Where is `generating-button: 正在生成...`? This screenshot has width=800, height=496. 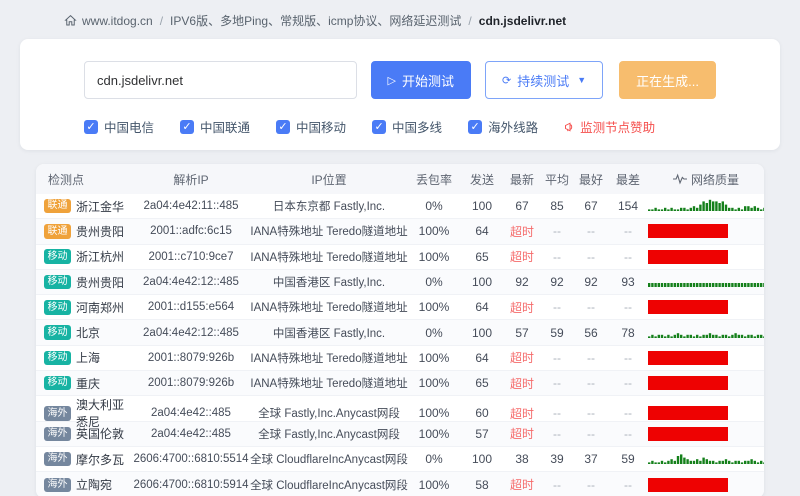 generating-button: 正在生成... is located at coordinates (667, 80).